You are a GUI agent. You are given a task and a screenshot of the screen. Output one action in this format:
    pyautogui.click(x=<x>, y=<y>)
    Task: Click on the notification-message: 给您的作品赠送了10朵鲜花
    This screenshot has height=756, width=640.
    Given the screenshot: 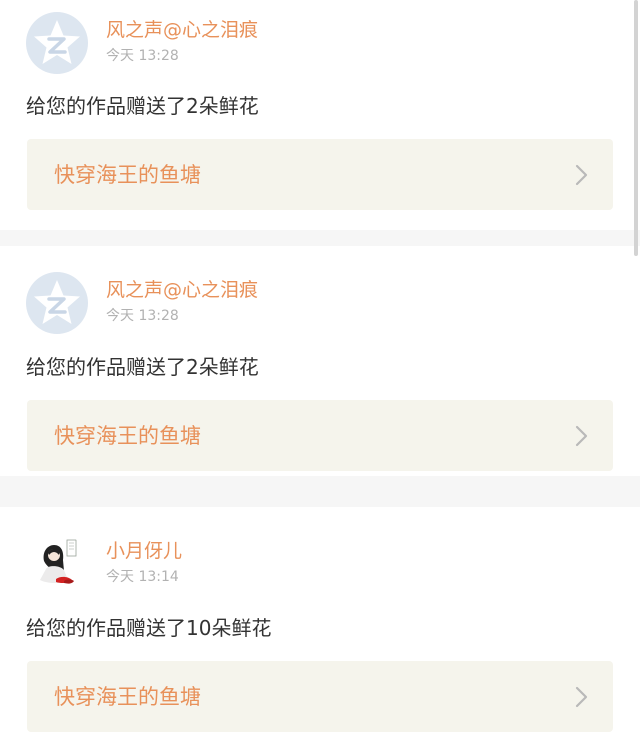 What is the action you would take?
    pyautogui.click(x=149, y=628)
    